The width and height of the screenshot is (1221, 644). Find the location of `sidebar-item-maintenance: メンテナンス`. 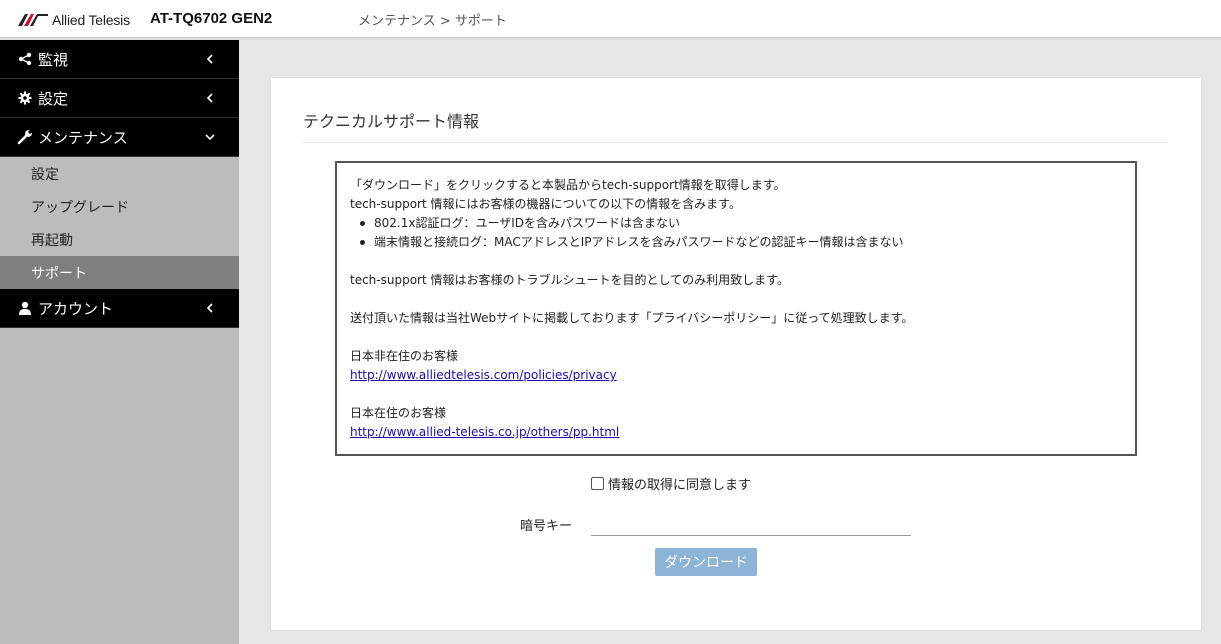

sidebar-item-maintenance: メンテナンス is located at coordinates (119, 137).